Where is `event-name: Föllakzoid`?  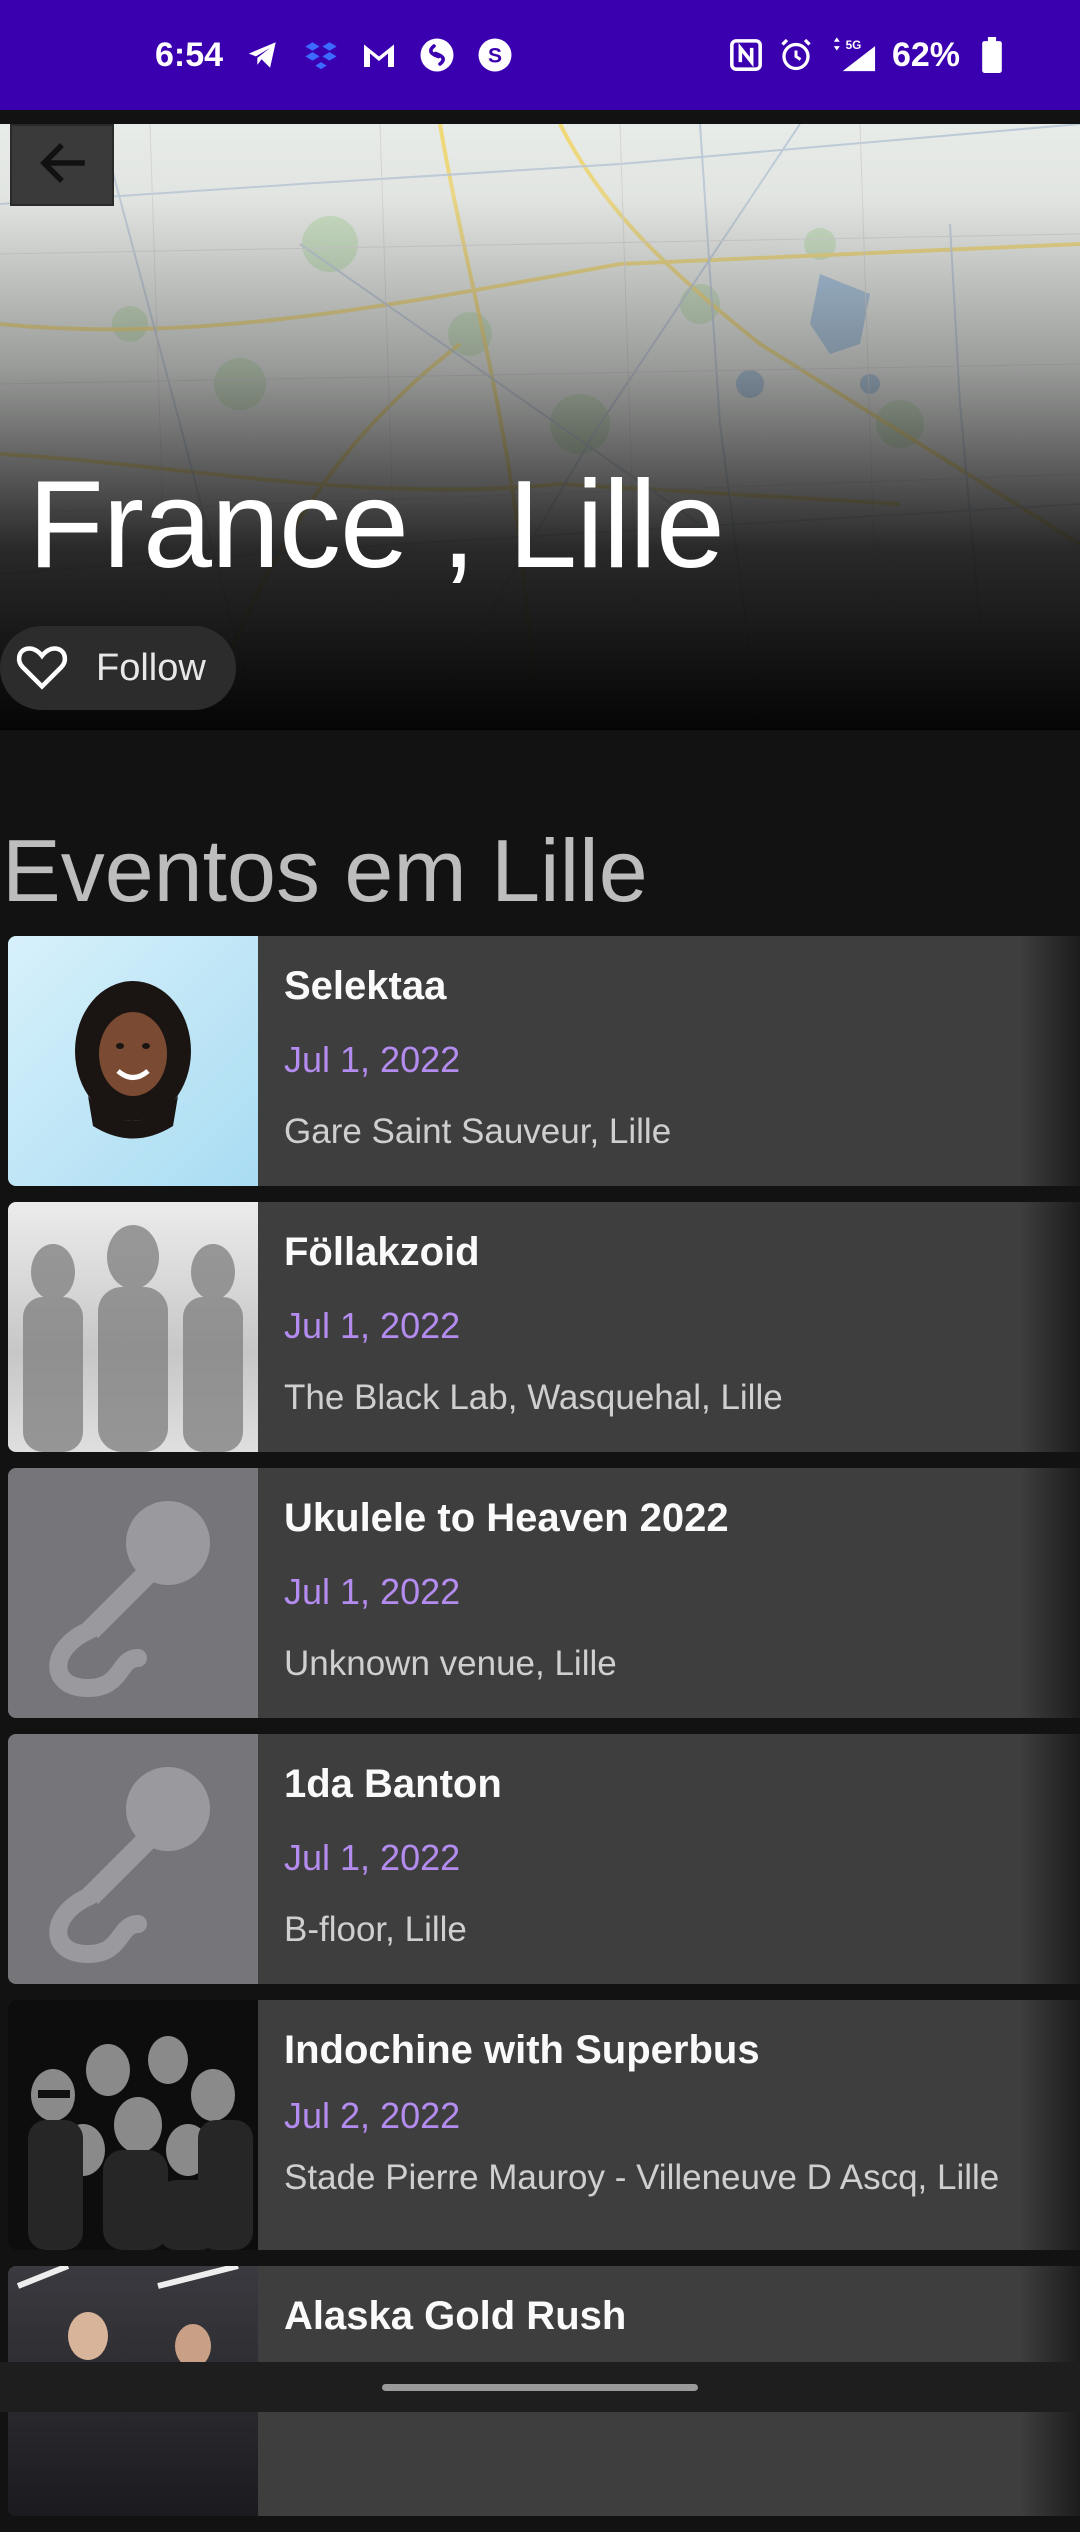
event-name: Föllakzoid is located at coordinates (382, 1252).